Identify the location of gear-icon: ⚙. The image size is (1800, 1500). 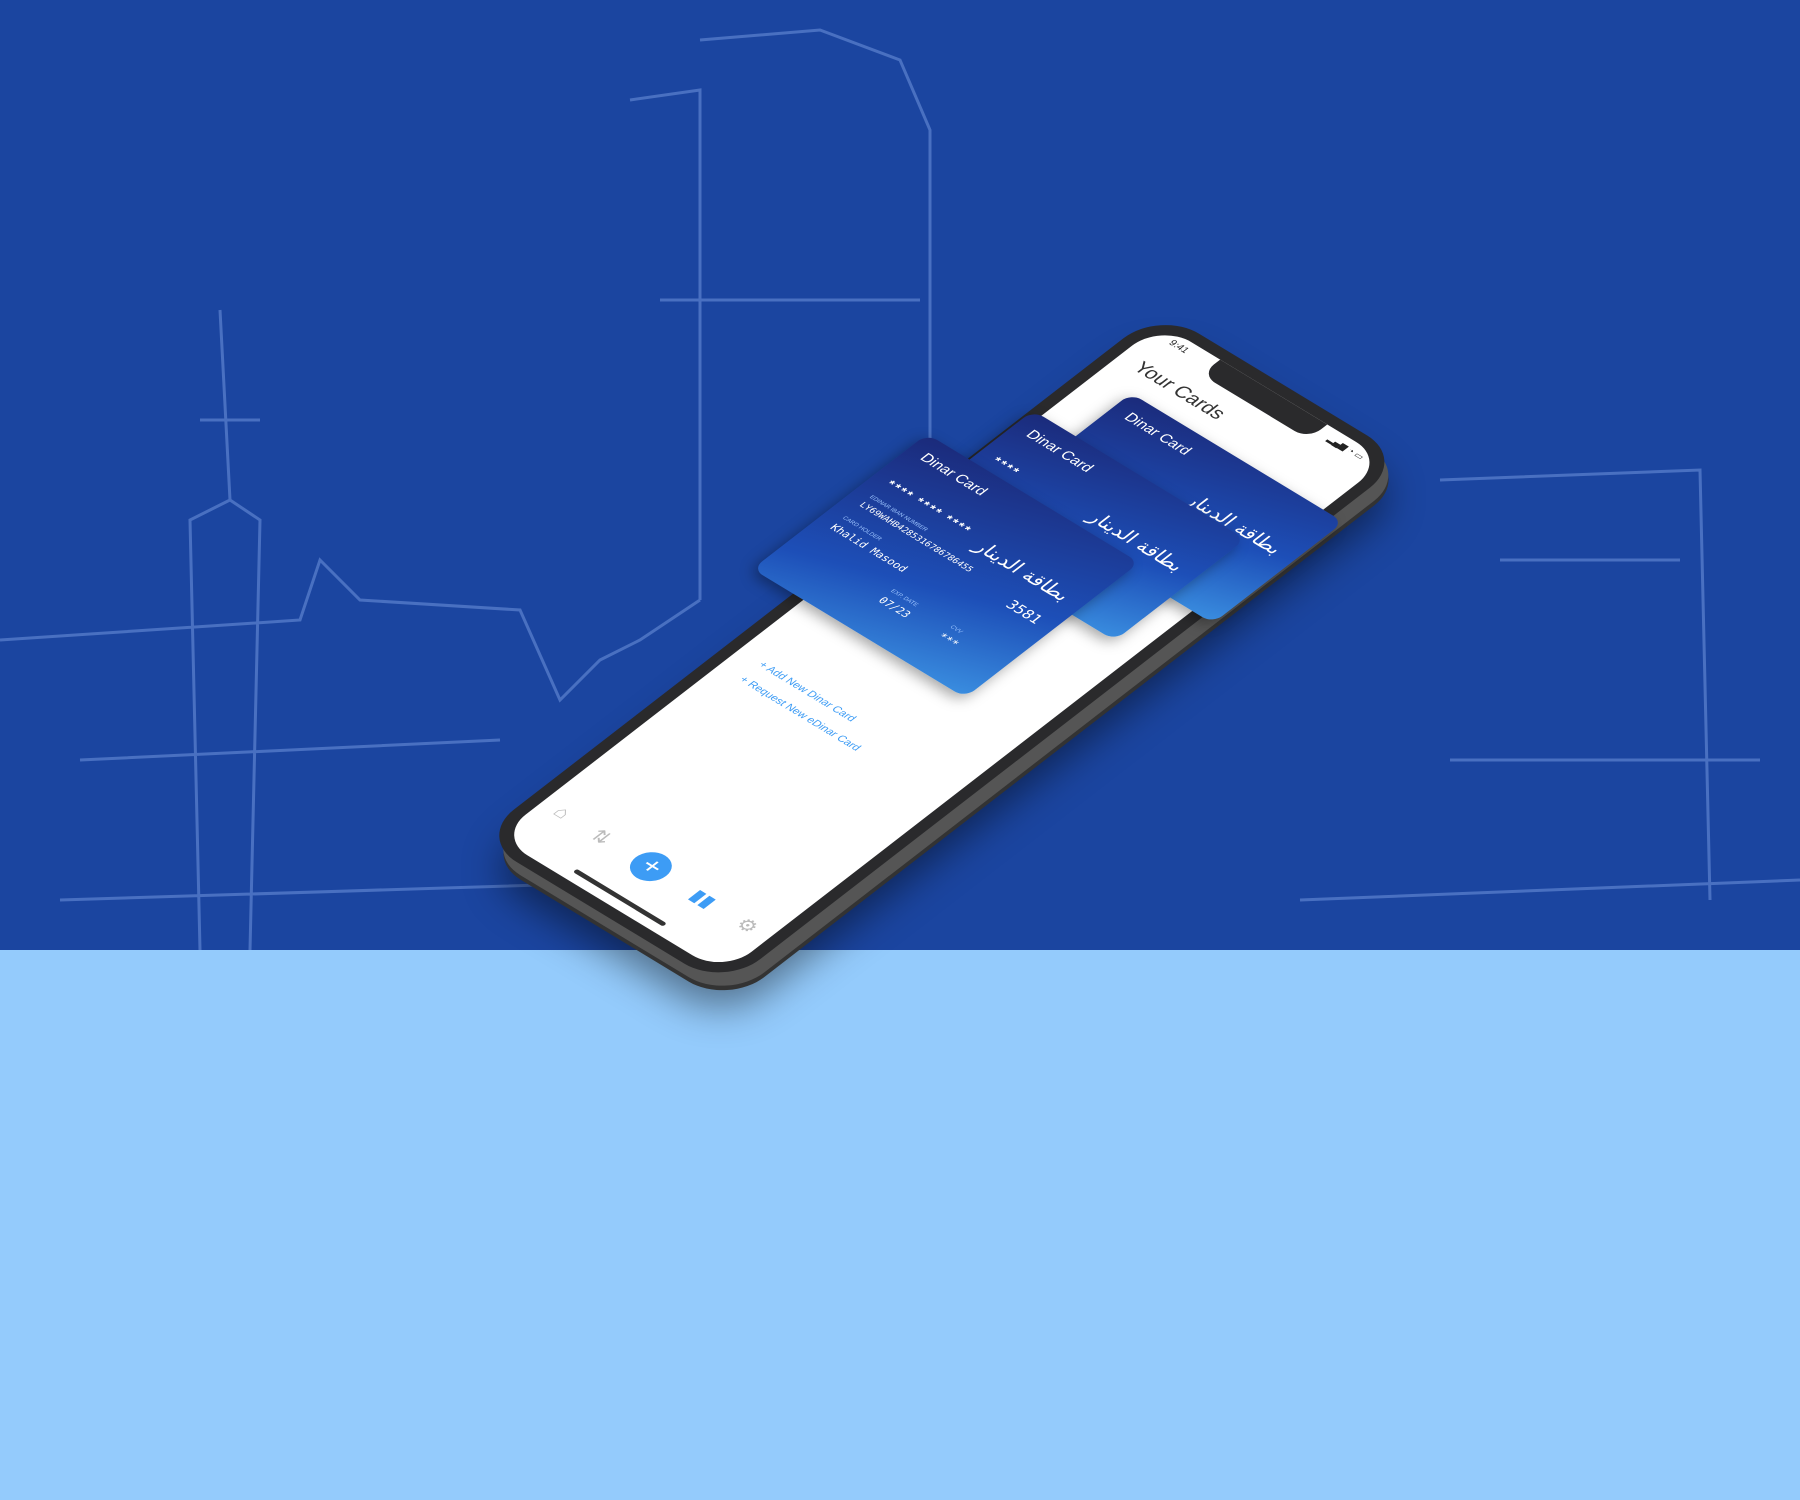
(747, 925).